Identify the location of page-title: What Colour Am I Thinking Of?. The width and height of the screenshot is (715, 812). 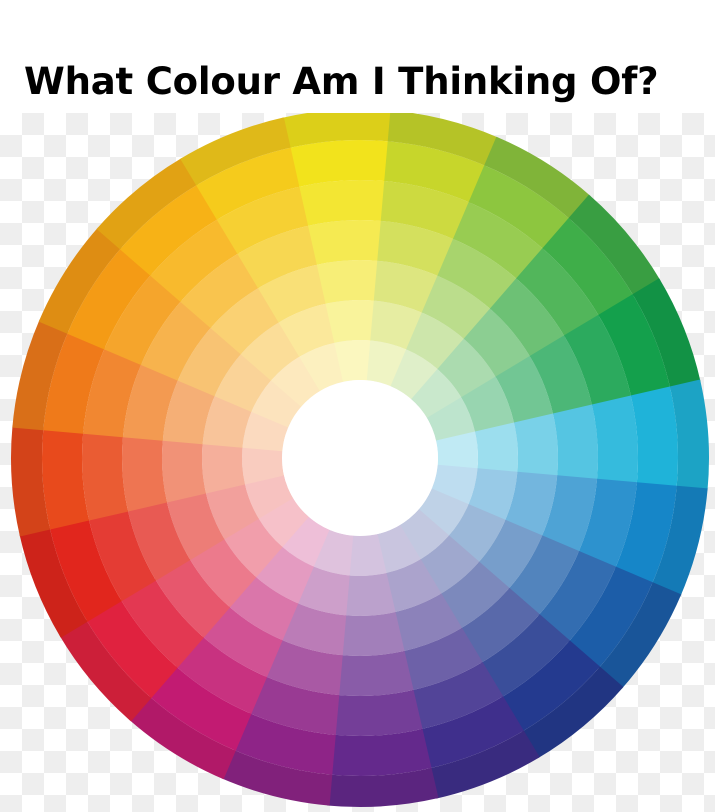
(341, 81).